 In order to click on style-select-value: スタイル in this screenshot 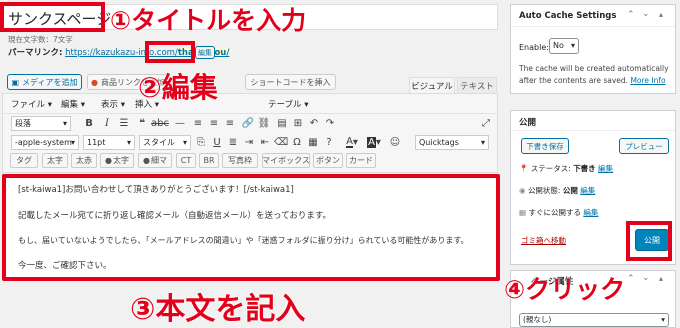, I will do `click(159, 142)`.